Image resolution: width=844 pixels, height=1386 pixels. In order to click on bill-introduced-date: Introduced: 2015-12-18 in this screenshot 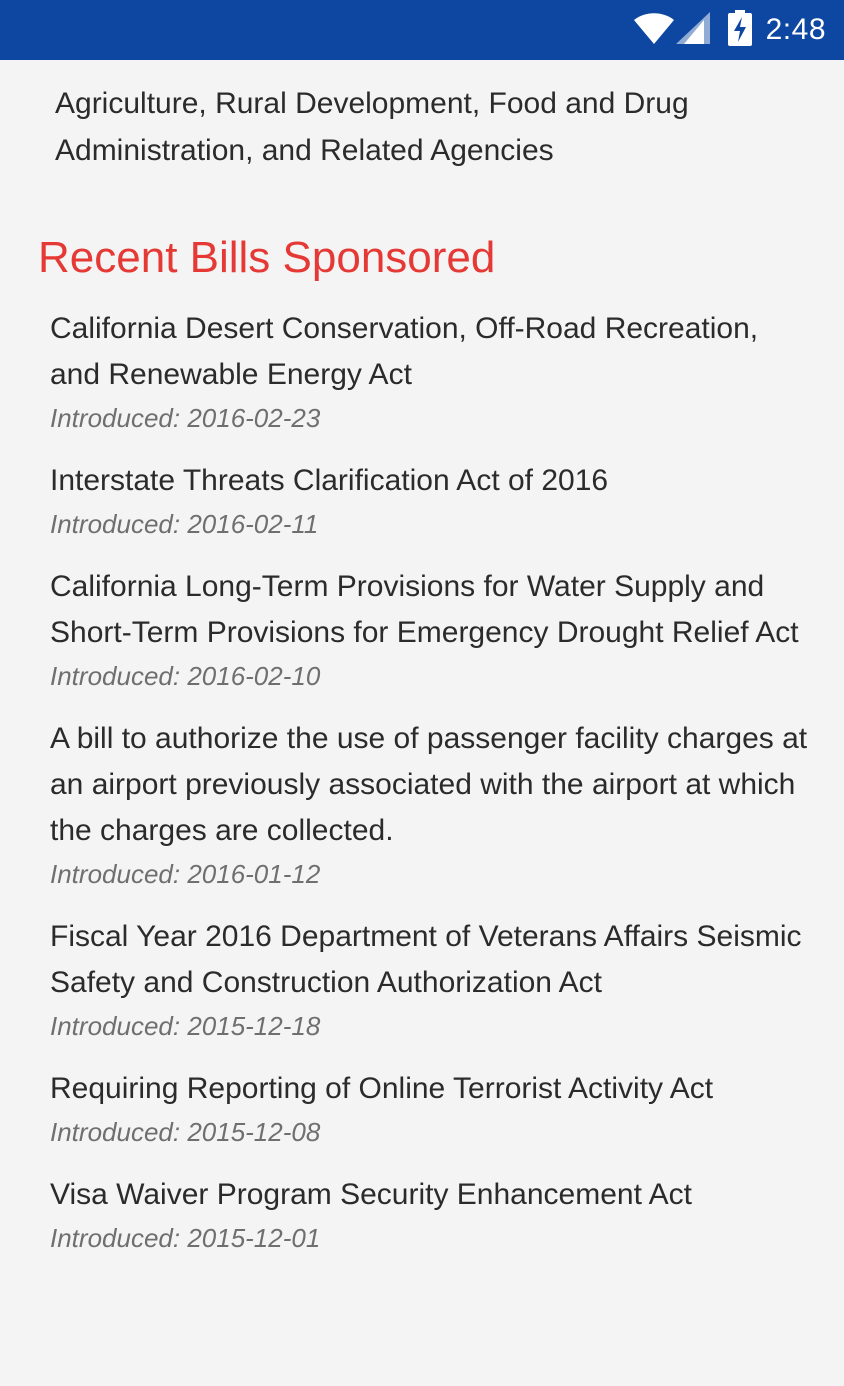, I will do `click(185, 1026)`.